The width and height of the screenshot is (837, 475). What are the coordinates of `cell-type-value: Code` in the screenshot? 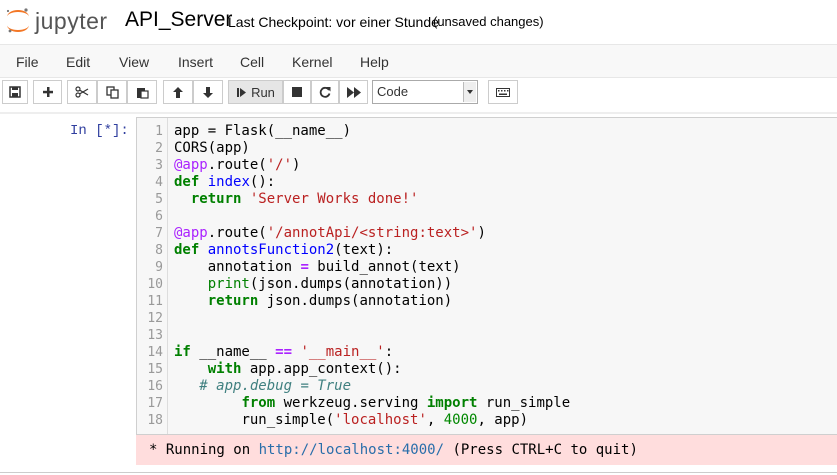 It's located at (393, 91).